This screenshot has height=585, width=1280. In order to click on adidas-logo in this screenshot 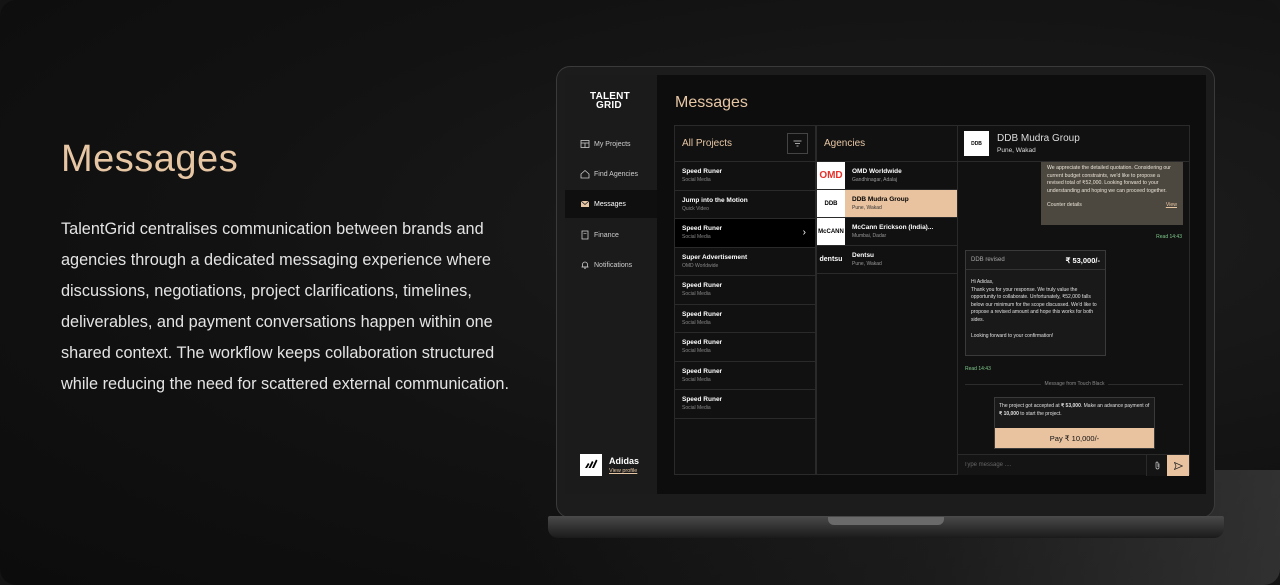, I will do `click(591, 465)`.